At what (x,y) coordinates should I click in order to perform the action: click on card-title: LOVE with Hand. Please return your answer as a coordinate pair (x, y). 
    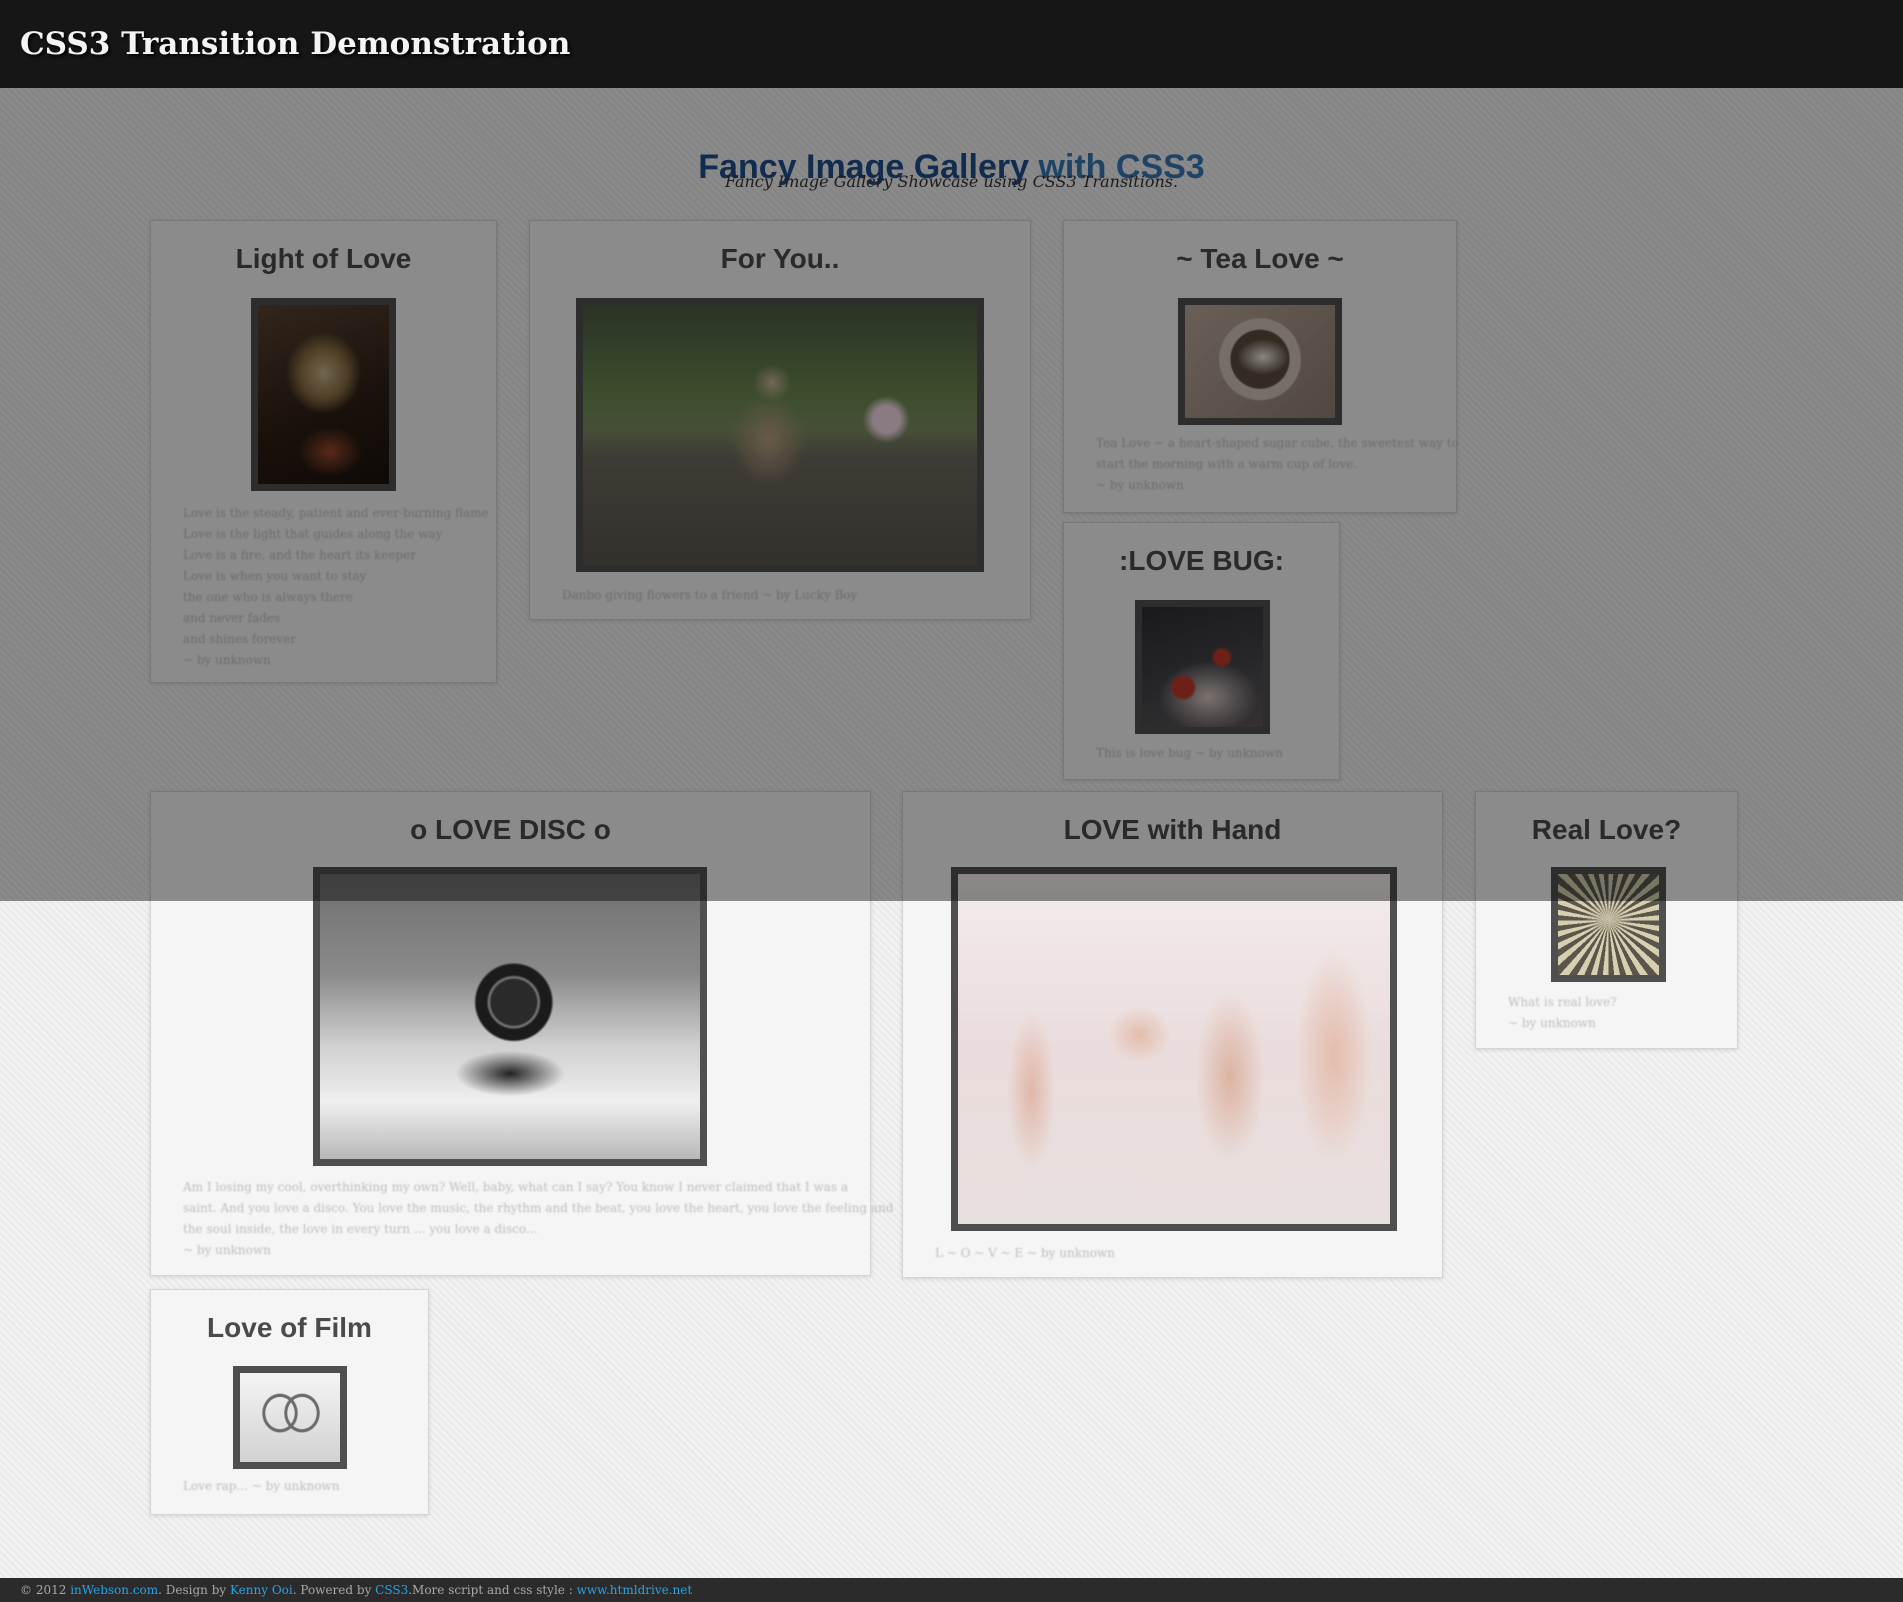
    Looking at the image, I should click on (1172, 829).